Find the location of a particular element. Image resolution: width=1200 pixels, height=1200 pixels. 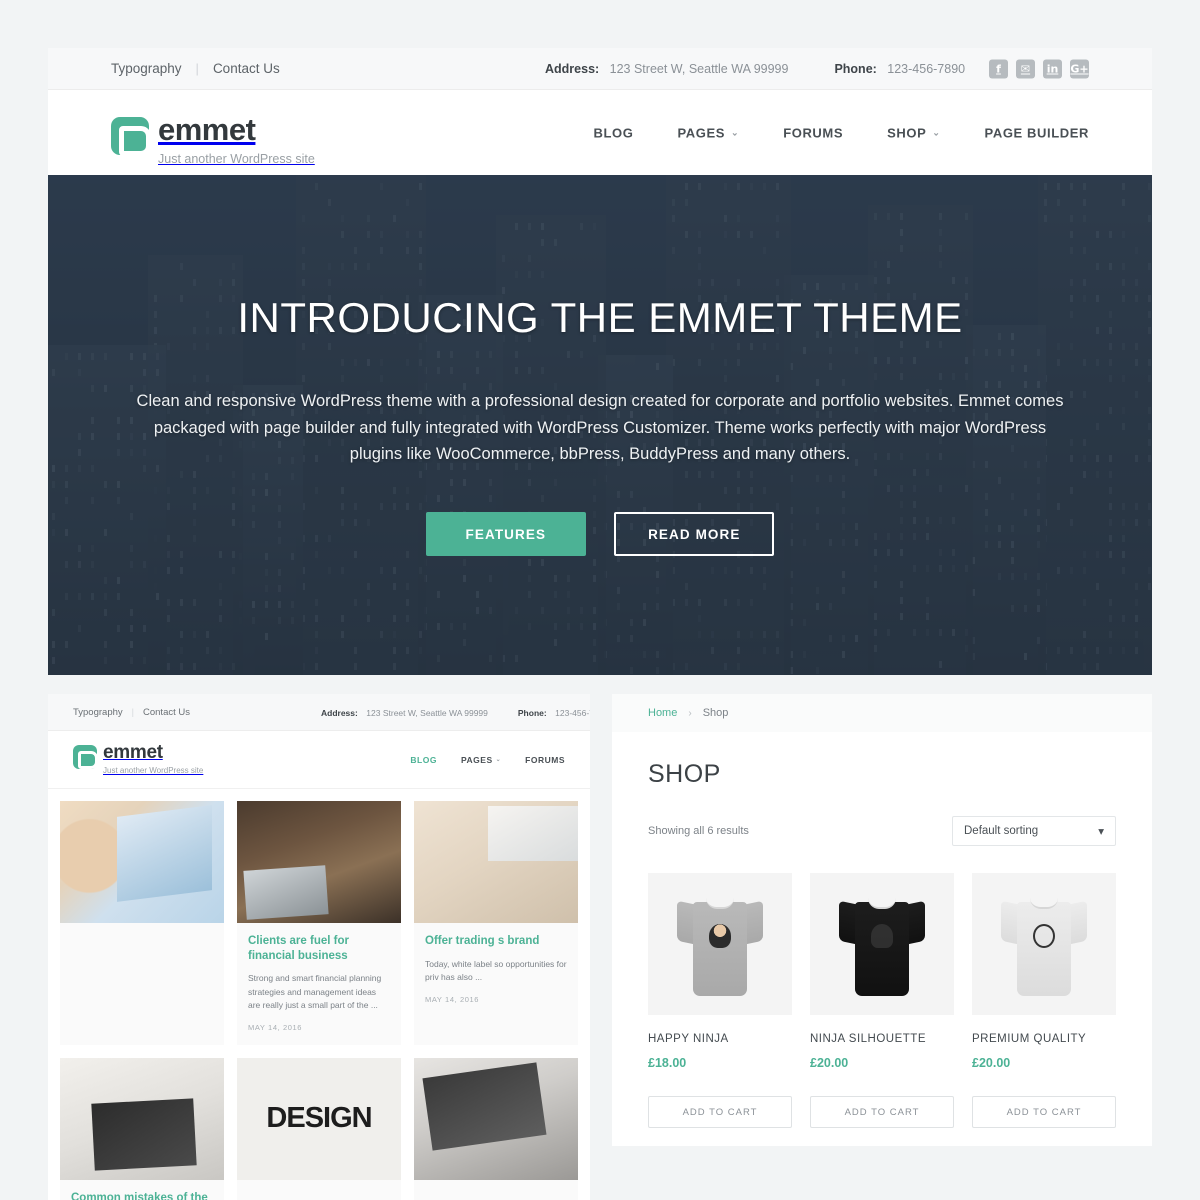

product-name: NINJA SILHOUETTE is located at coordinates (882, 1039).